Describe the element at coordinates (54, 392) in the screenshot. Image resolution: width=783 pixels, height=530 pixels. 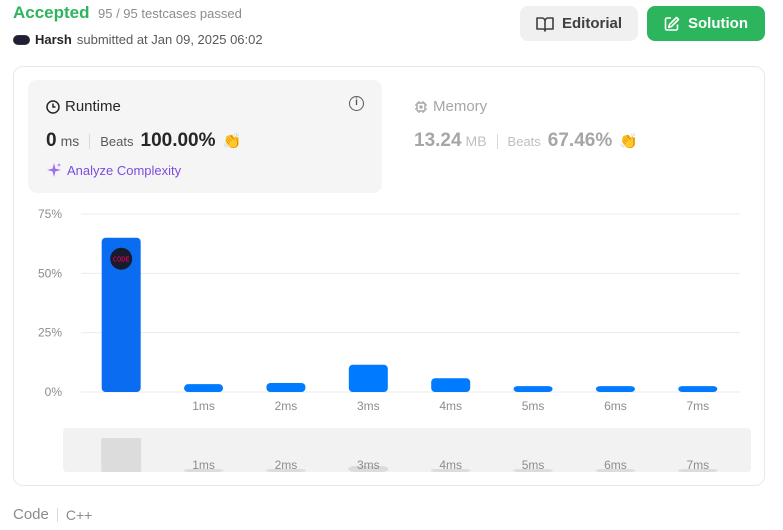
I see `y-tick-label: 0%` at that location.